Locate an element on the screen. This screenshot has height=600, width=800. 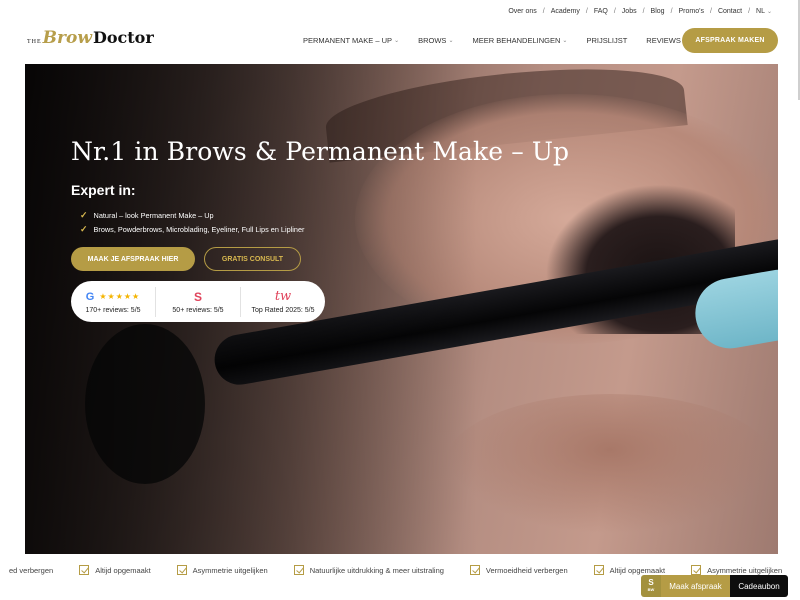
booking-widget: S BW Maak afspraak Cadeaubon is located at coordinates (714, 586).